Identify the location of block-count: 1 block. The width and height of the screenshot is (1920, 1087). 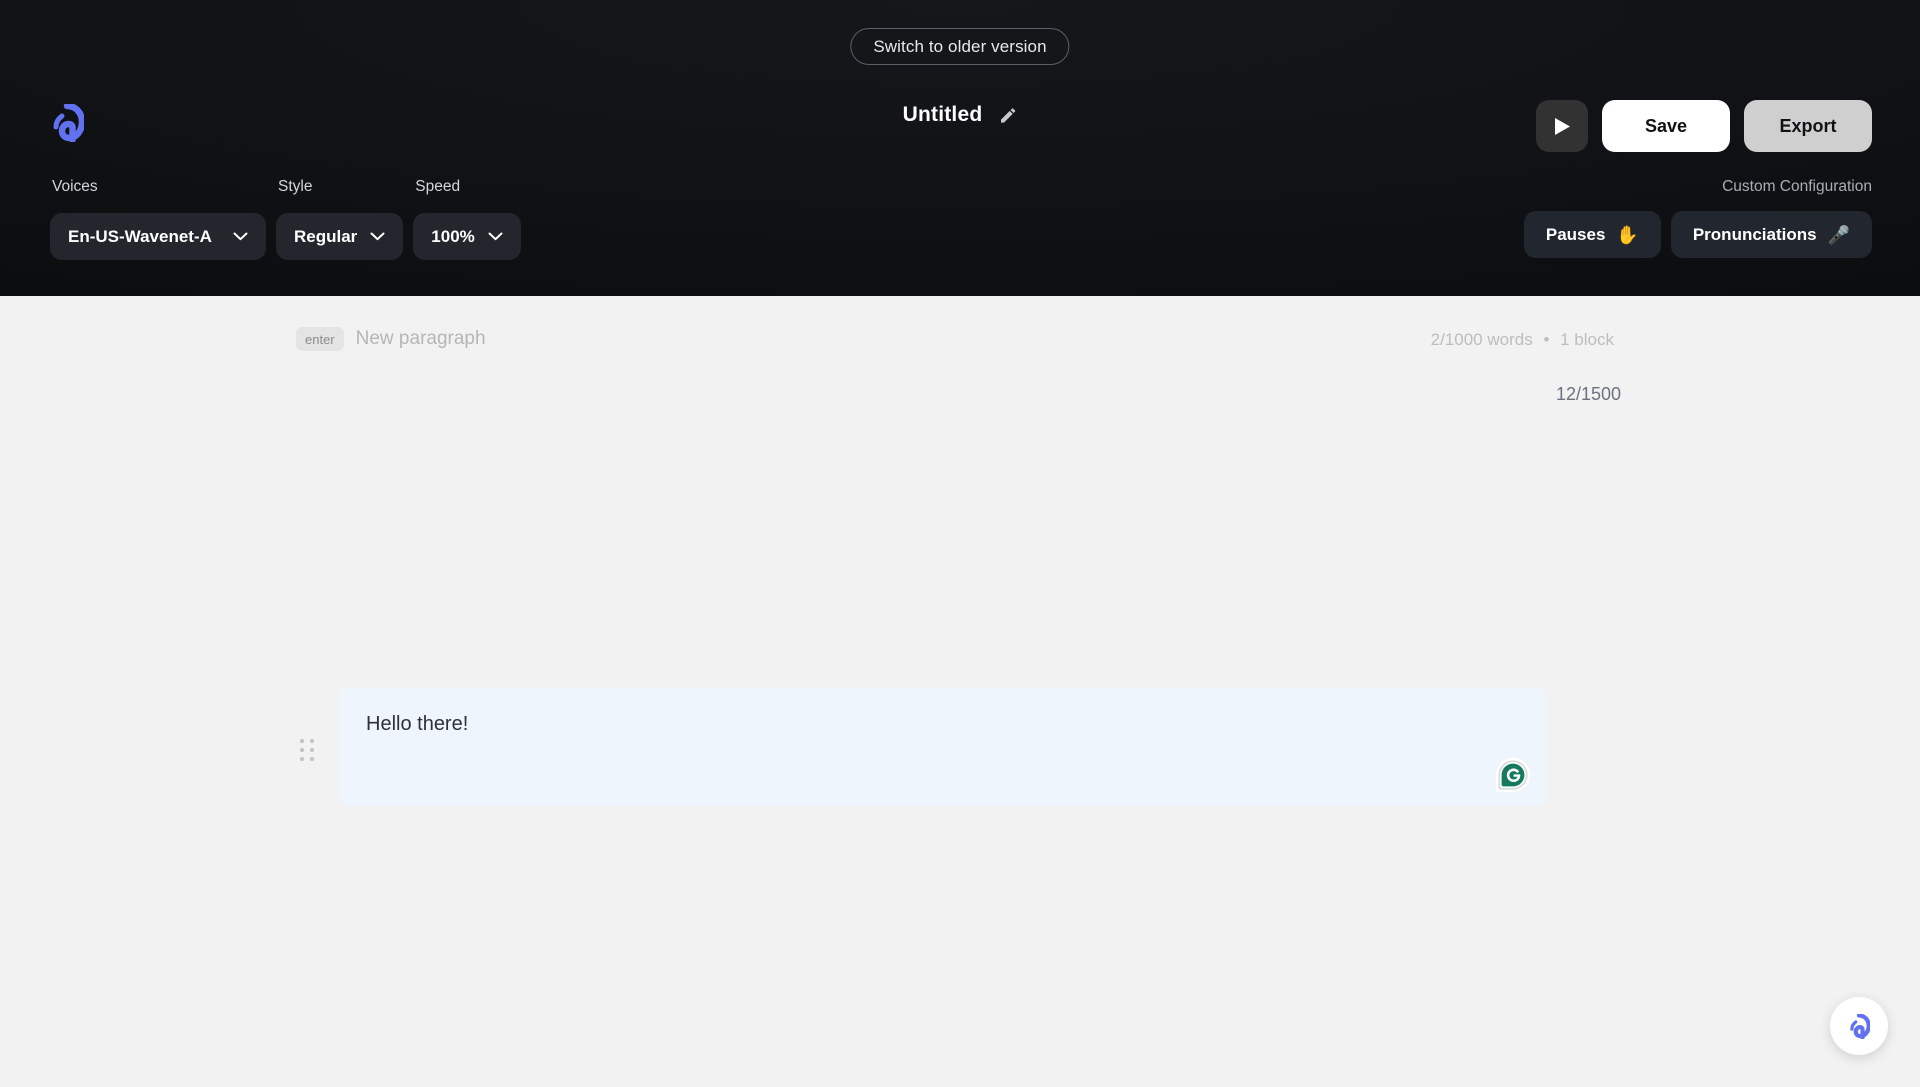
(1587, 339).